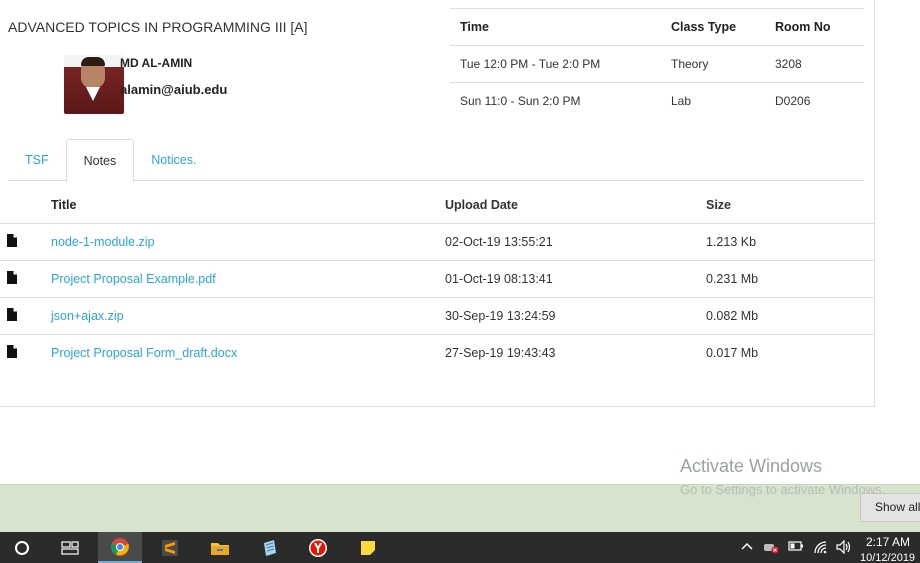  Describe the element at coordinates (474, 27) in the screenshot. I see `schedule-header-time: Time` at that location.